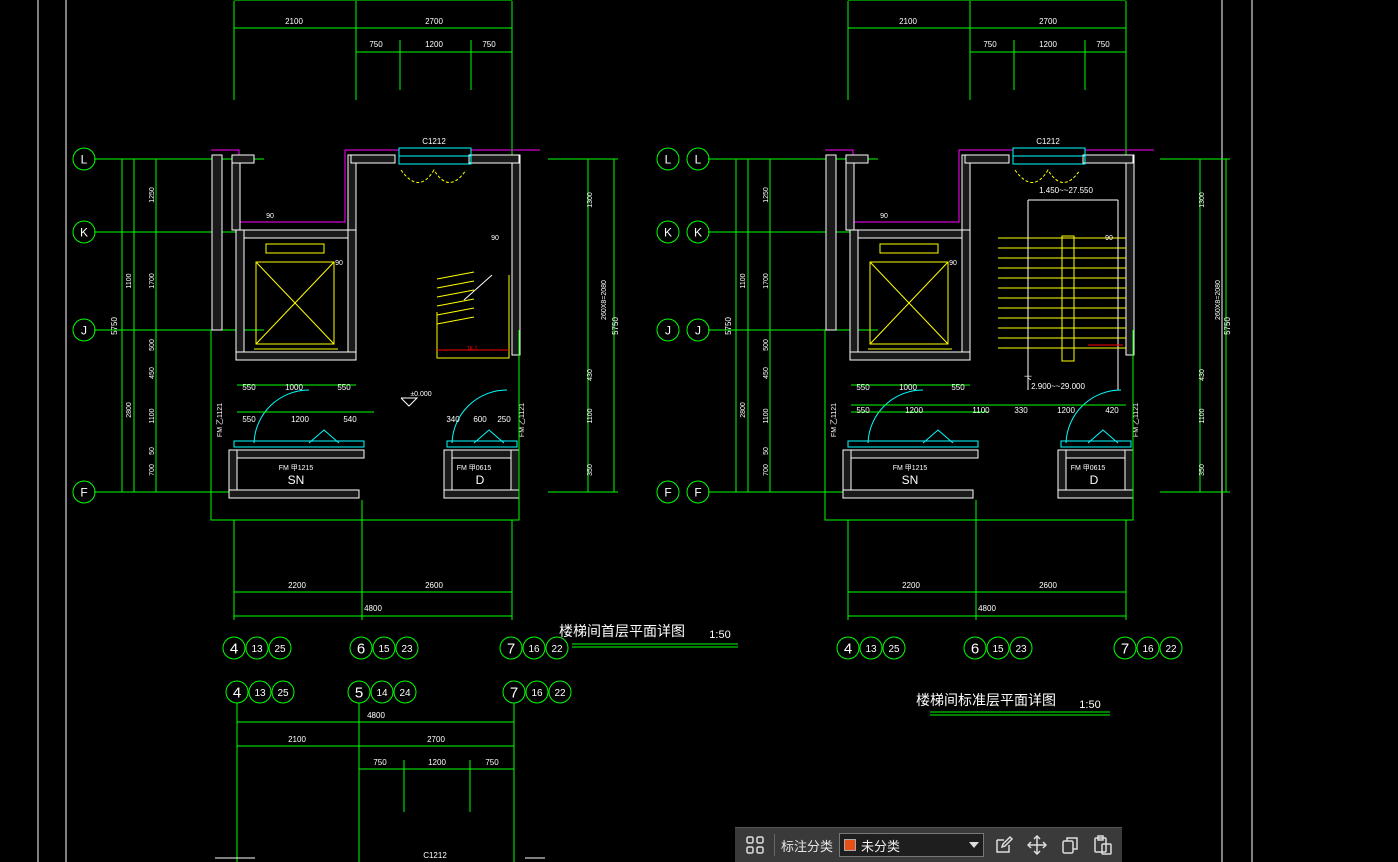  I want to click on door-tag: FM 甲0615, so click(1088, 468).